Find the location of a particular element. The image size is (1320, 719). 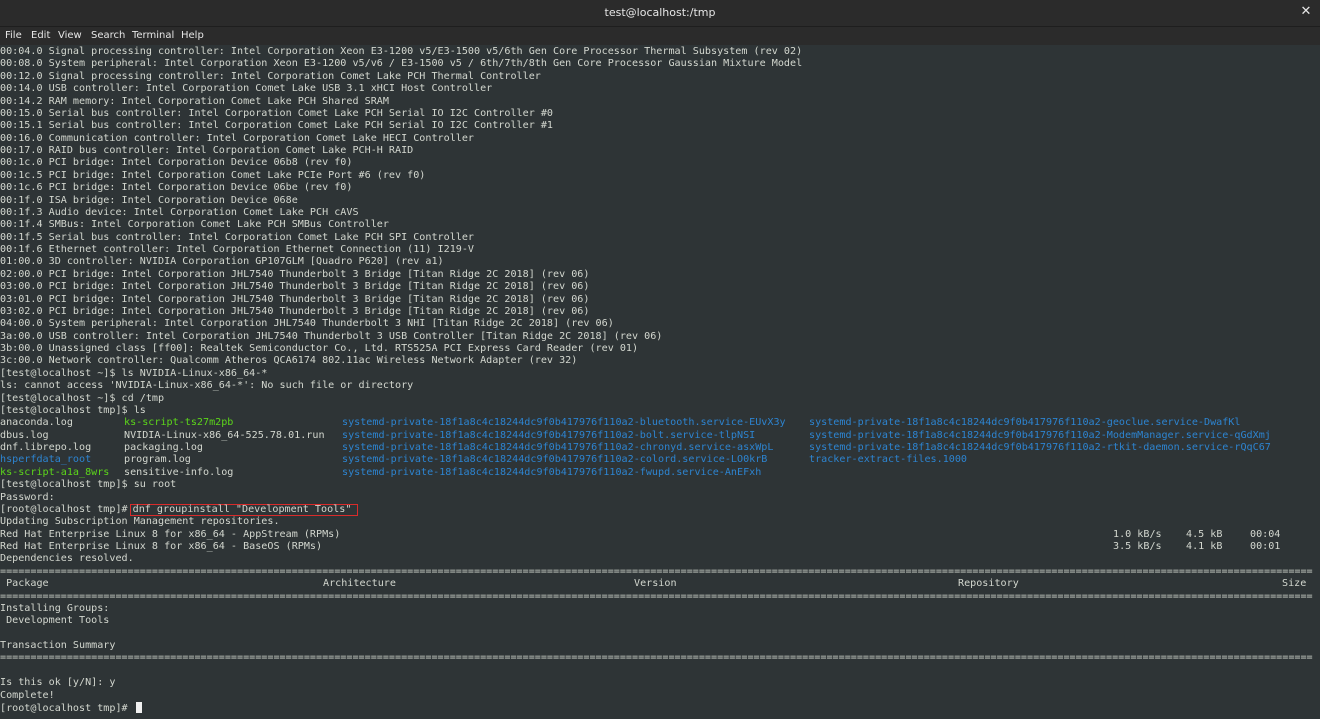

group-name: Development Tools is located at coordinates (55, 621).